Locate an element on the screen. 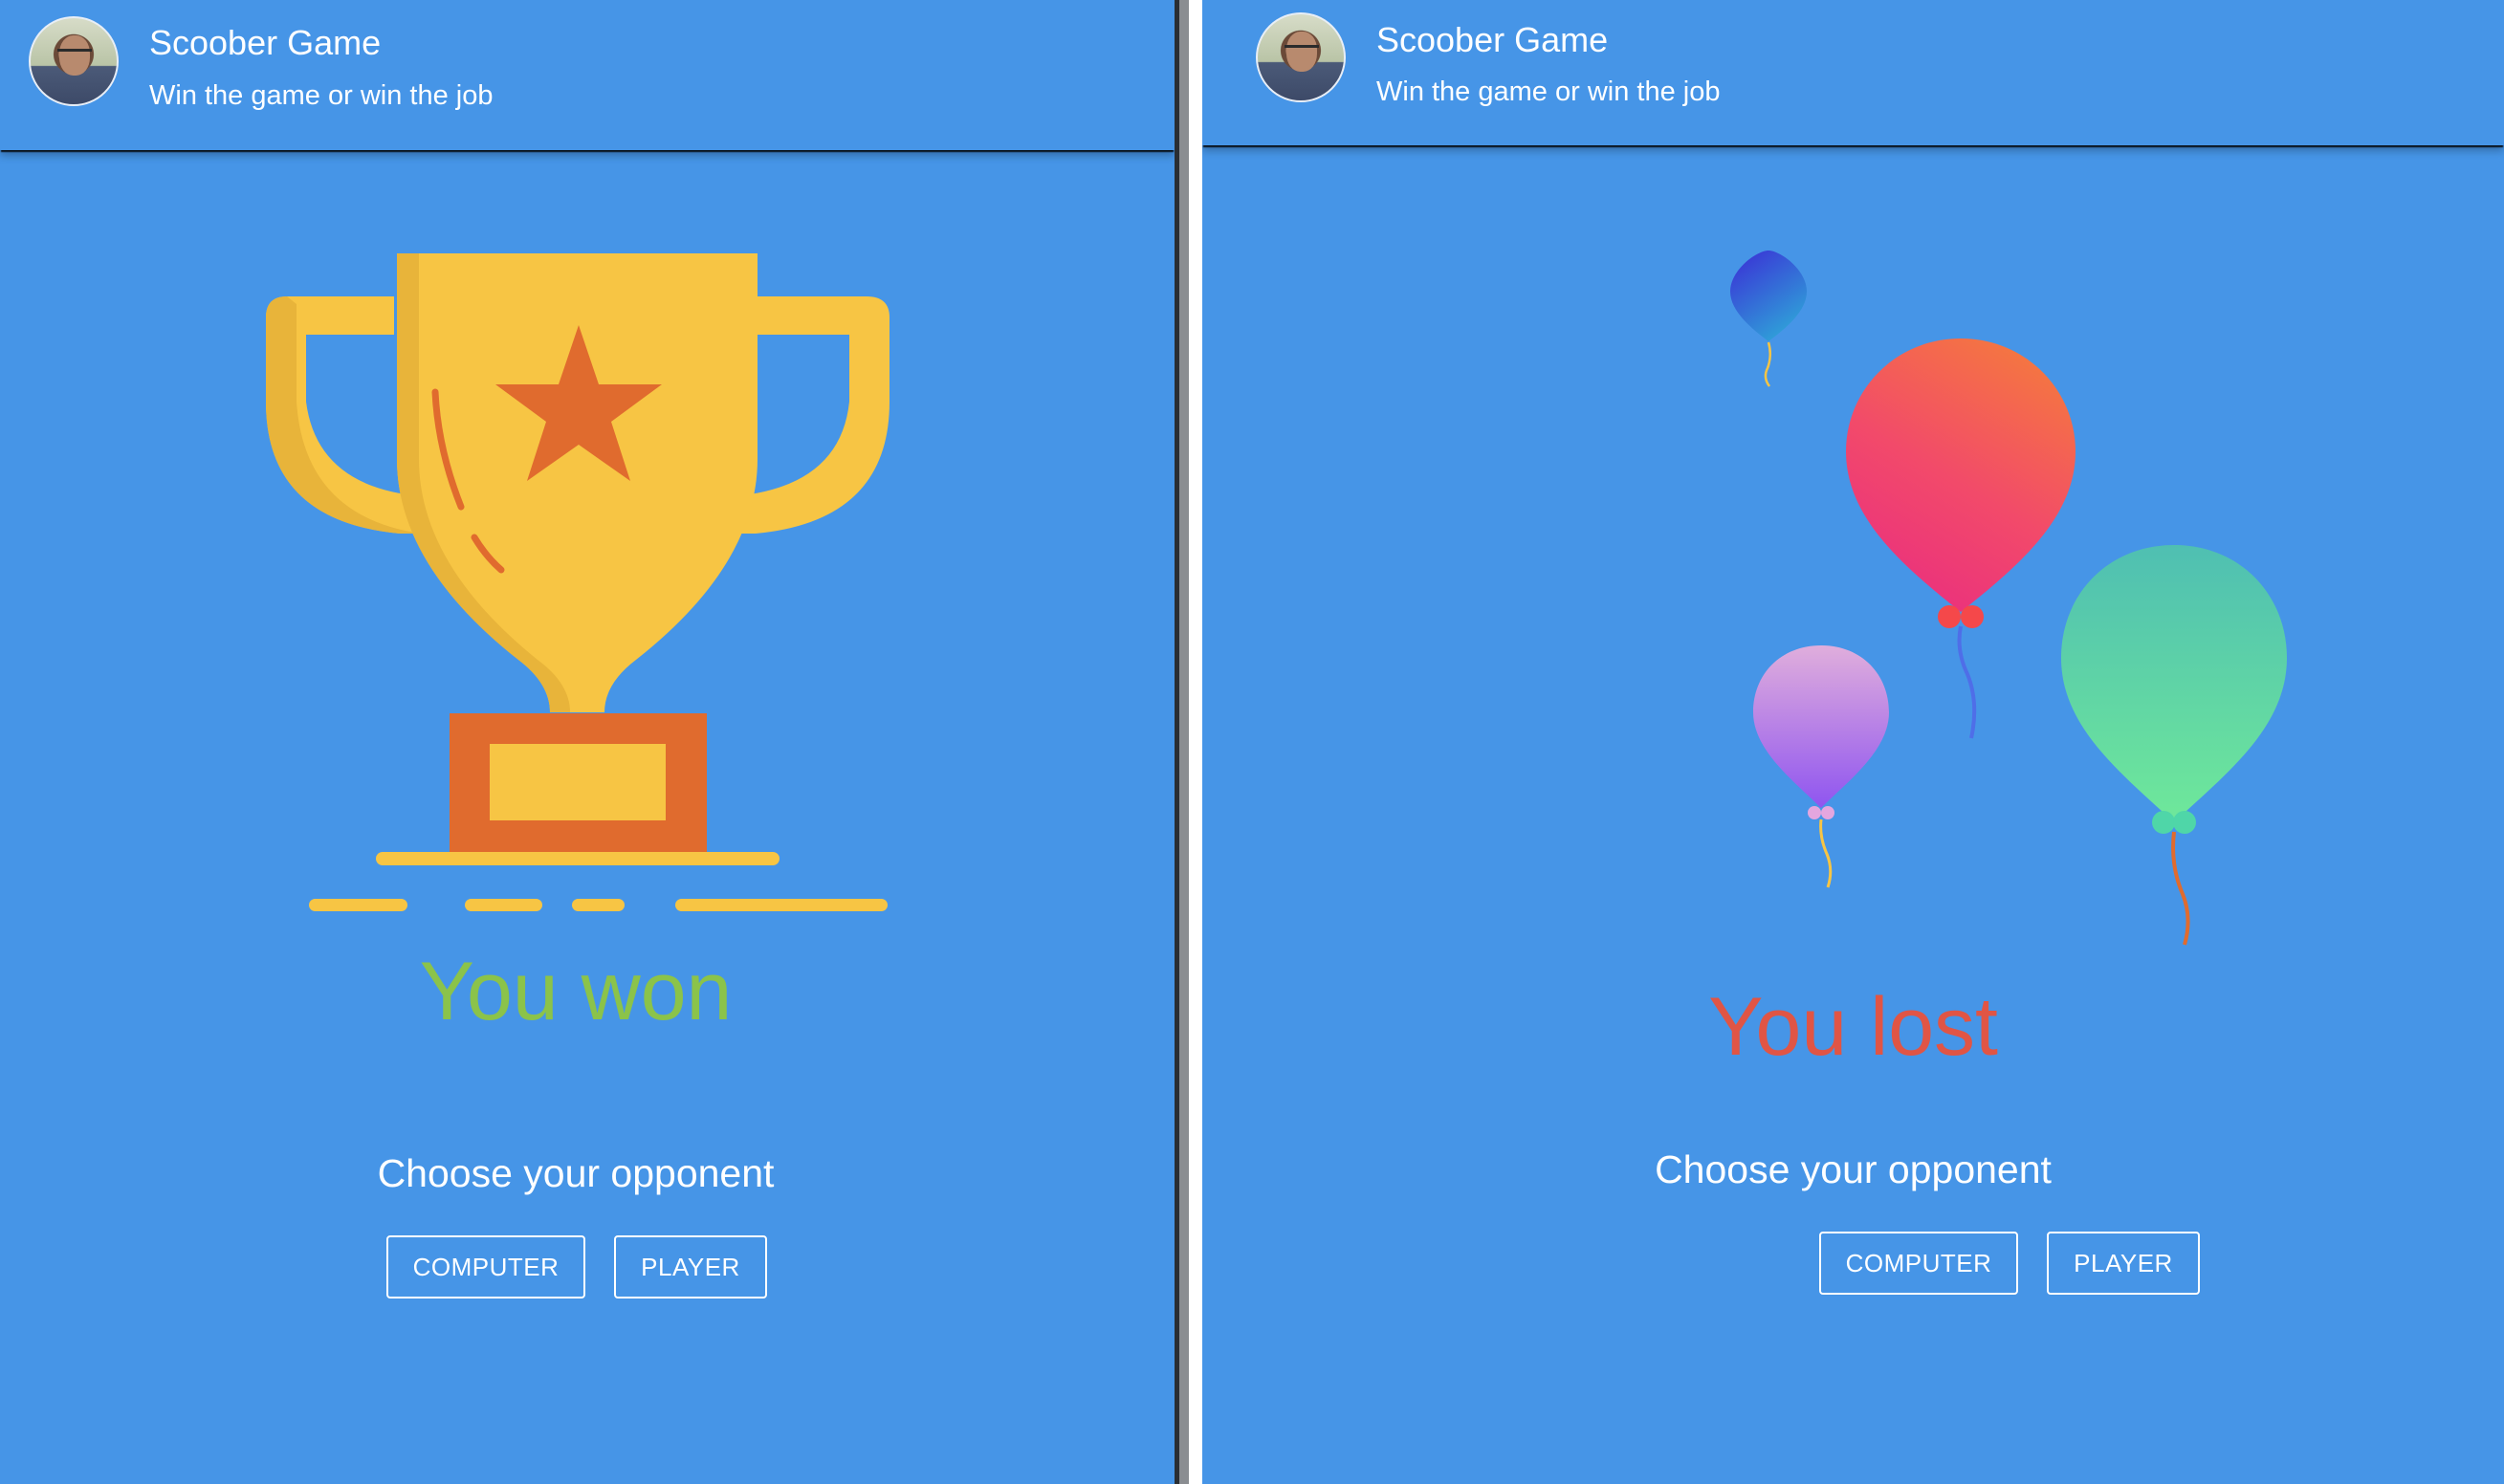  result-text: You won is located at coordinates (576, 992).